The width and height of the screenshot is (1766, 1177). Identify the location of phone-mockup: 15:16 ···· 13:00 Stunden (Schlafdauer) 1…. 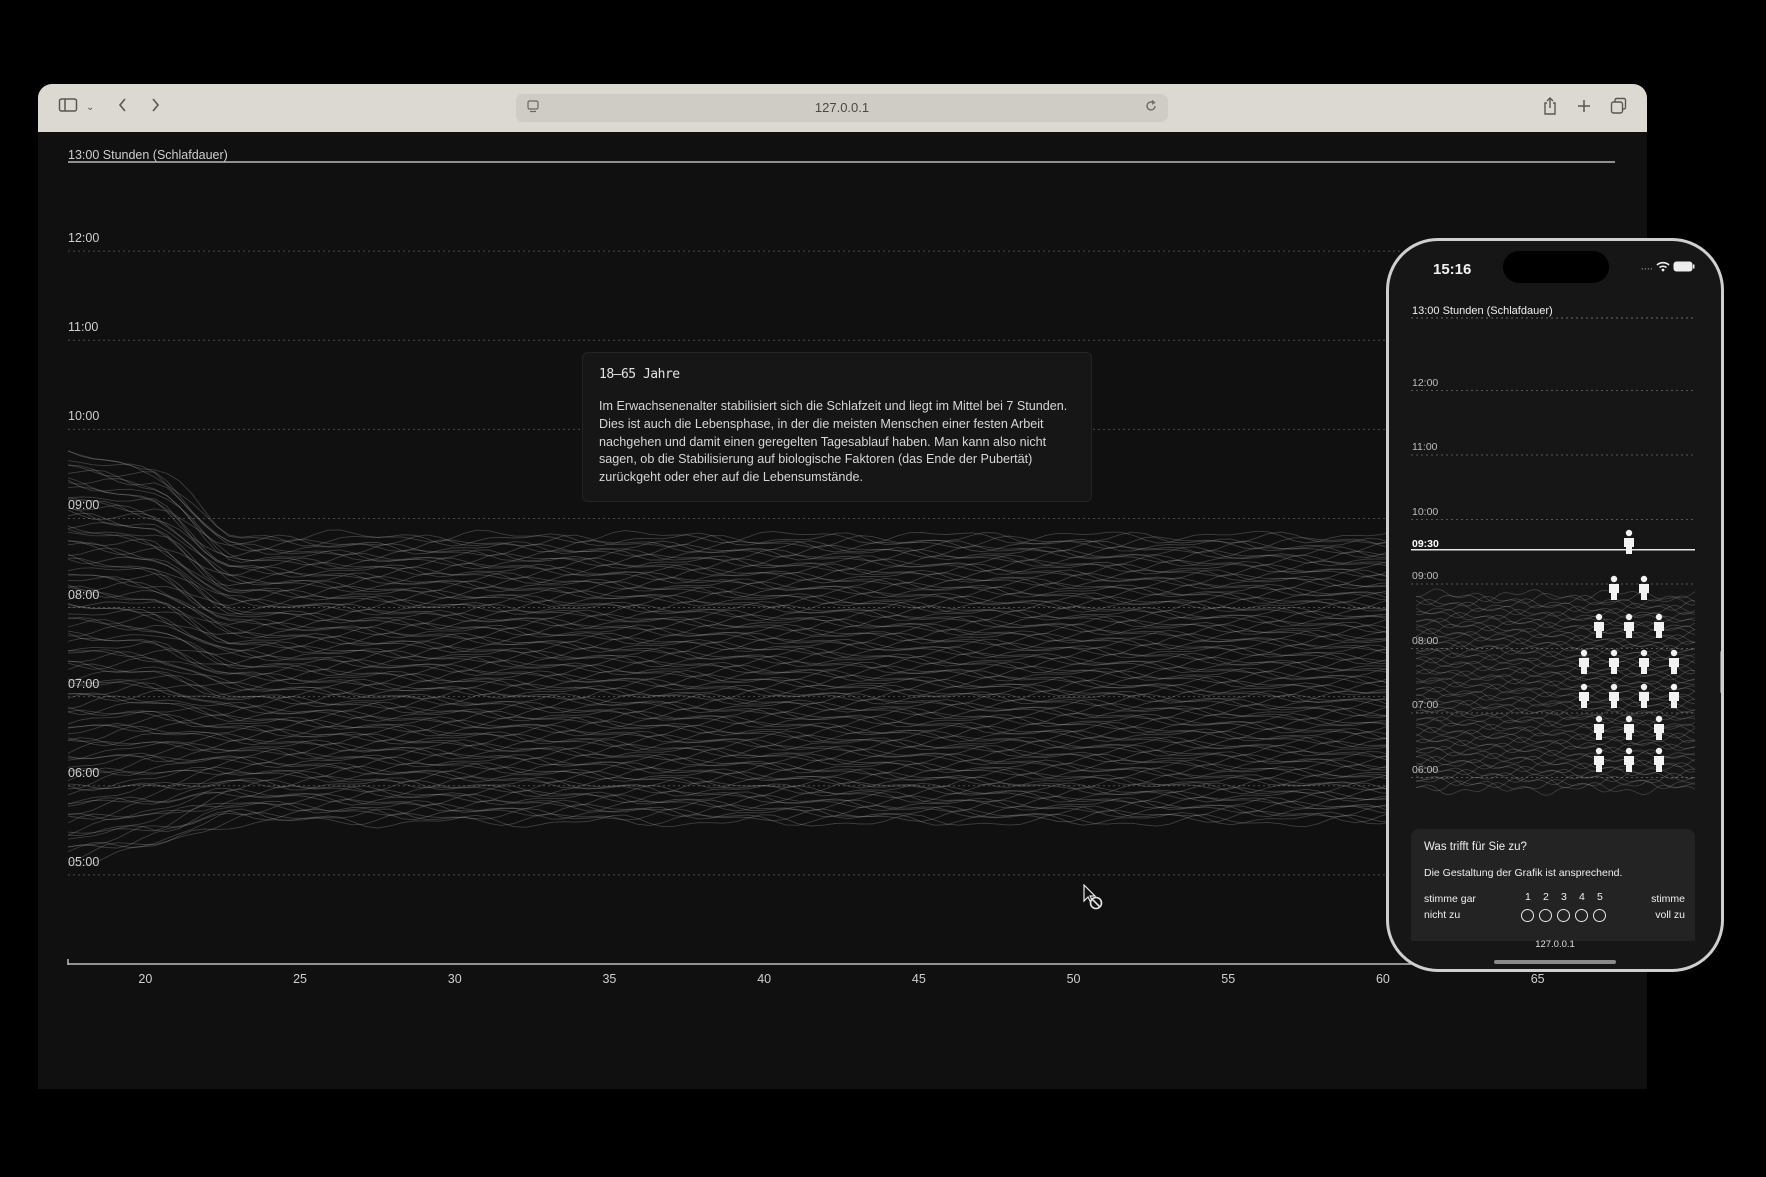
(1555, 605).